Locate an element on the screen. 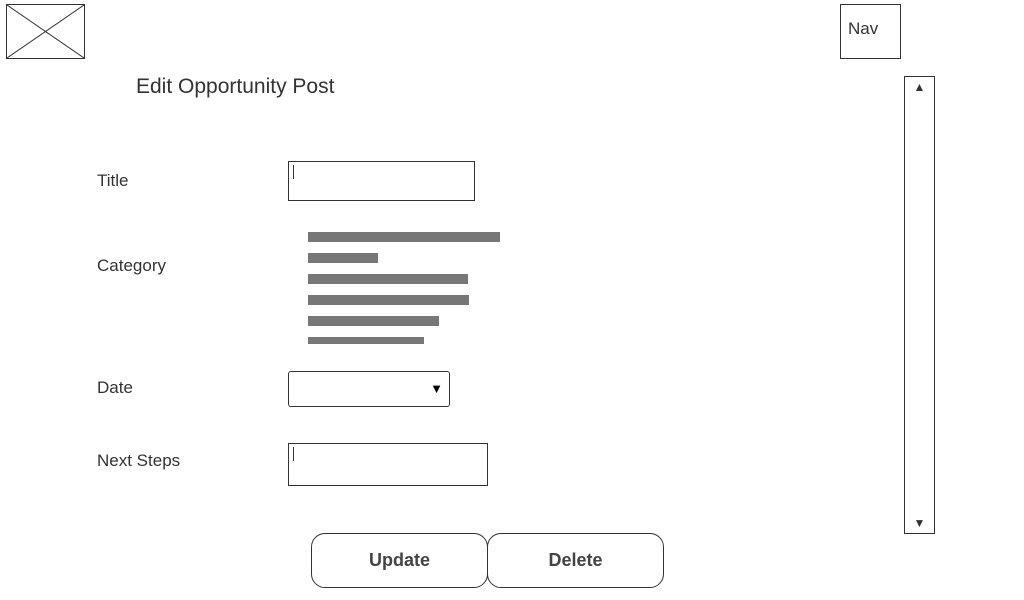  scroll-up-icon: ▲ is located at coordinates (919, 87).